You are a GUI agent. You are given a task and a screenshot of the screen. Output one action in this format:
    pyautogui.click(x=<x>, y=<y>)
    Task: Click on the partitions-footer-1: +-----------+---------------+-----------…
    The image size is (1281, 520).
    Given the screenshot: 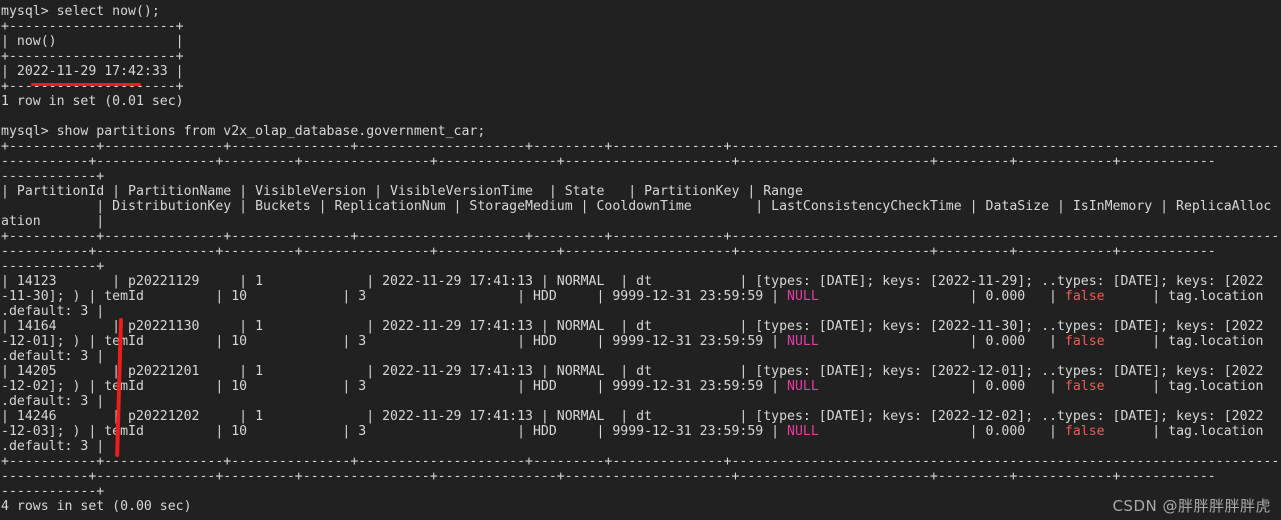 What is the action you would take?
    pyautogui.click(x=641, y=461)
    